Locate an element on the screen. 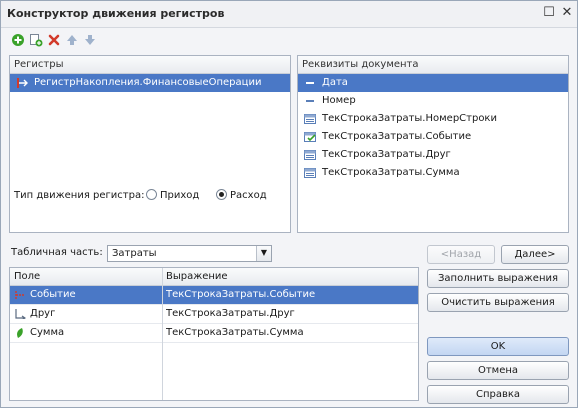  title-bar: Конструктор движения регистров ☐ ✕ is located at coordinates (289, 14).